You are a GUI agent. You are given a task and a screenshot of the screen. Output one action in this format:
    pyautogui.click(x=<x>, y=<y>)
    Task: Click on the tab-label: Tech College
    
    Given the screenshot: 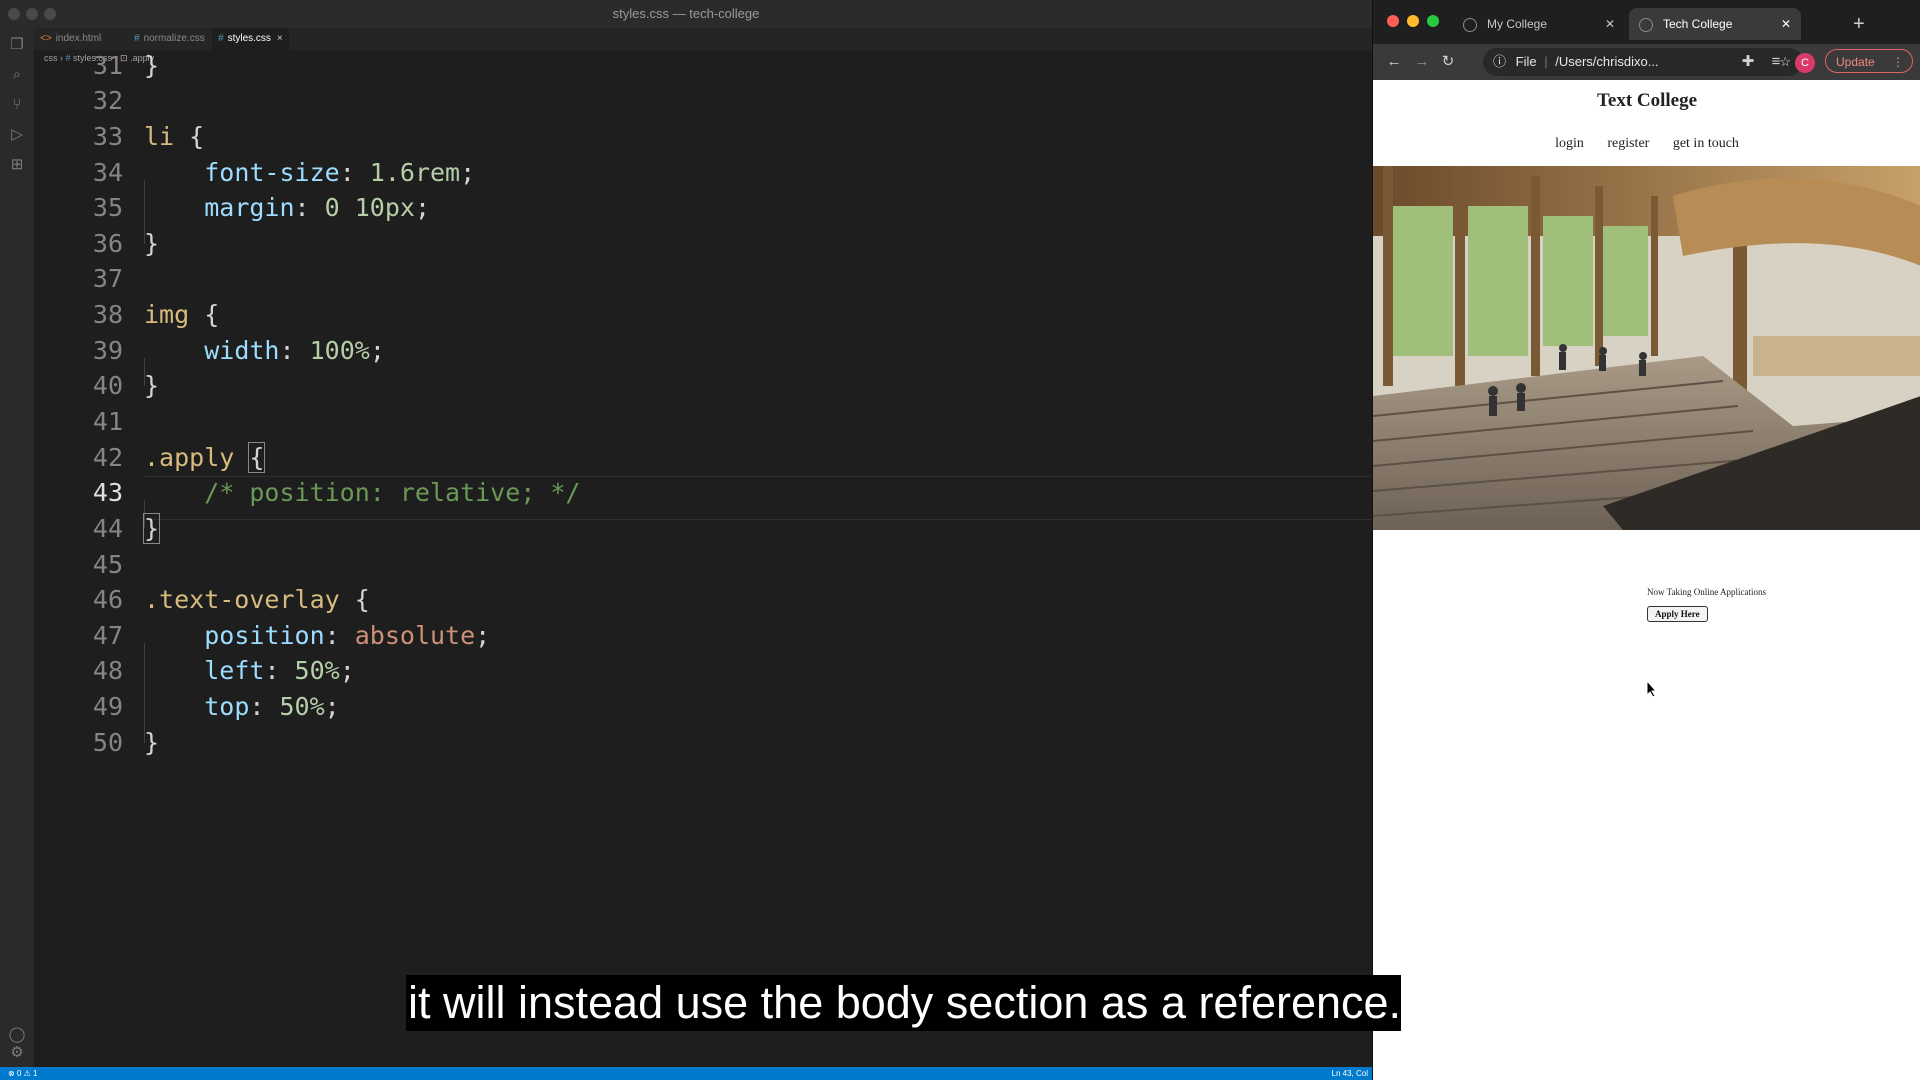 What is the action you would take?
    pyautogui.click(x=1698, y=24)
    